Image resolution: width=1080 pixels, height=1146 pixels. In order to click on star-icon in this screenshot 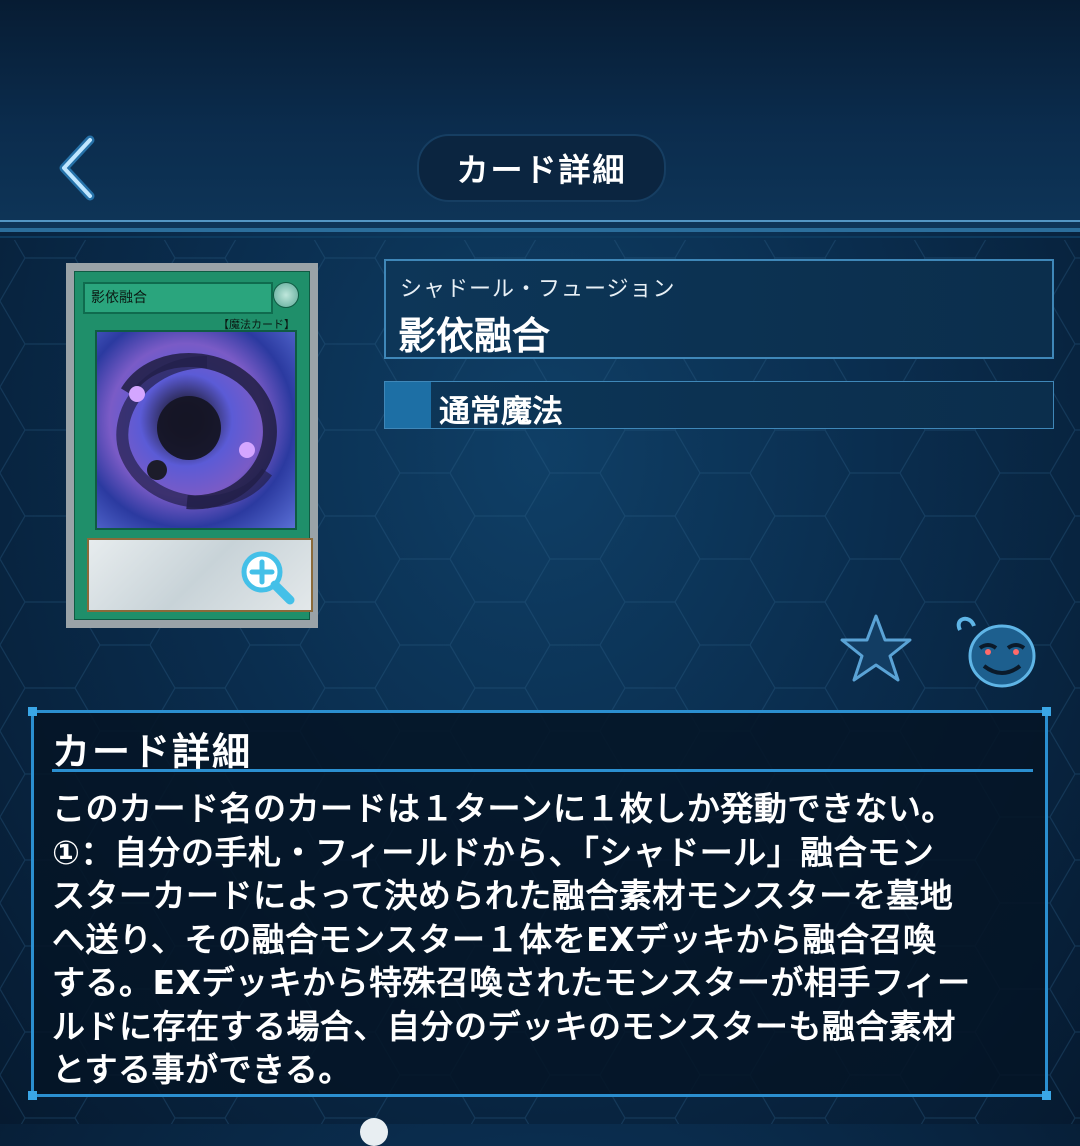, I will do `click(876, 648)`.